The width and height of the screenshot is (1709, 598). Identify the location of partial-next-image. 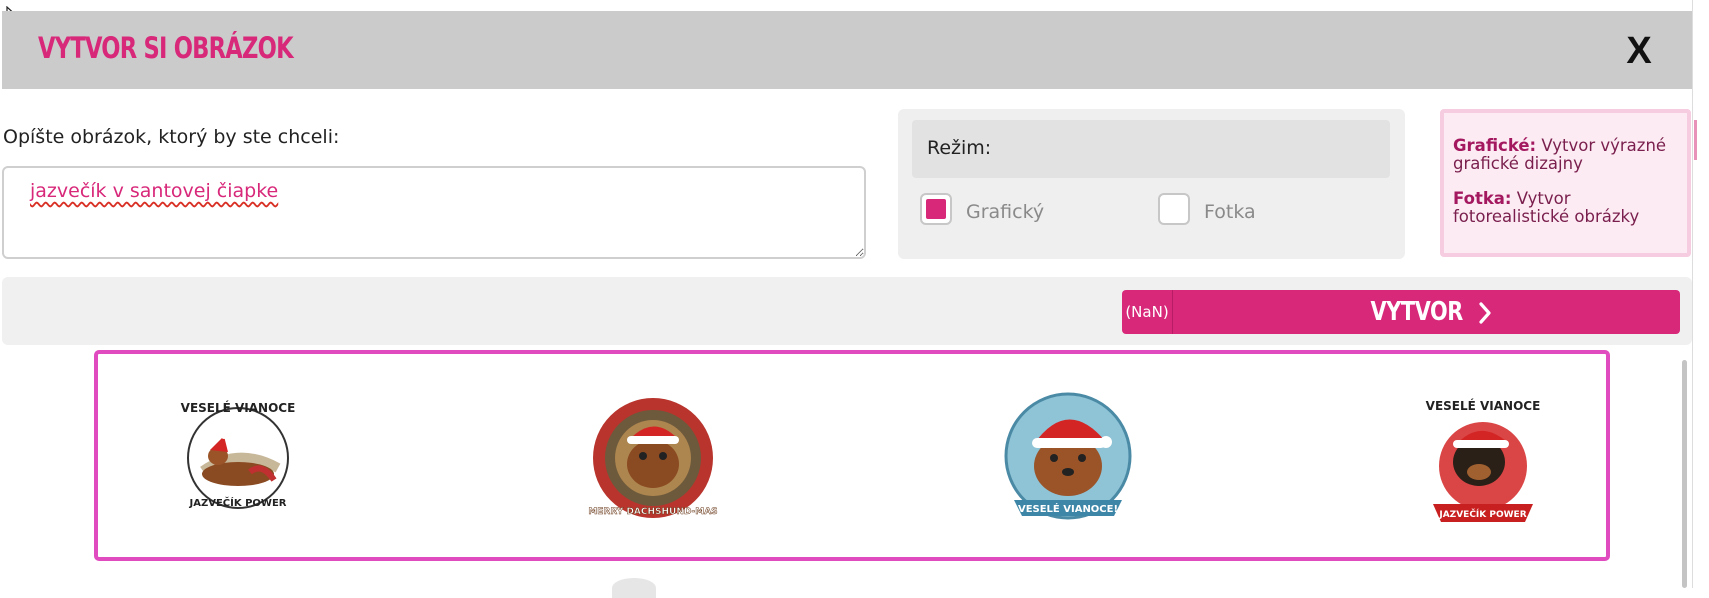
(634, 588).